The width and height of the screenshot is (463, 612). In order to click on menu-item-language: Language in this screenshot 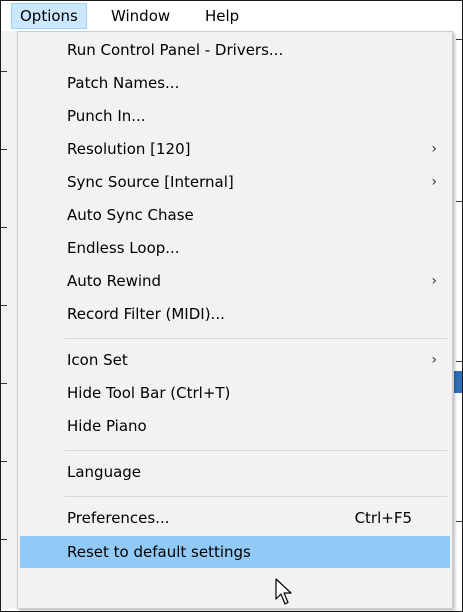, I will do `click(235, 472)`.